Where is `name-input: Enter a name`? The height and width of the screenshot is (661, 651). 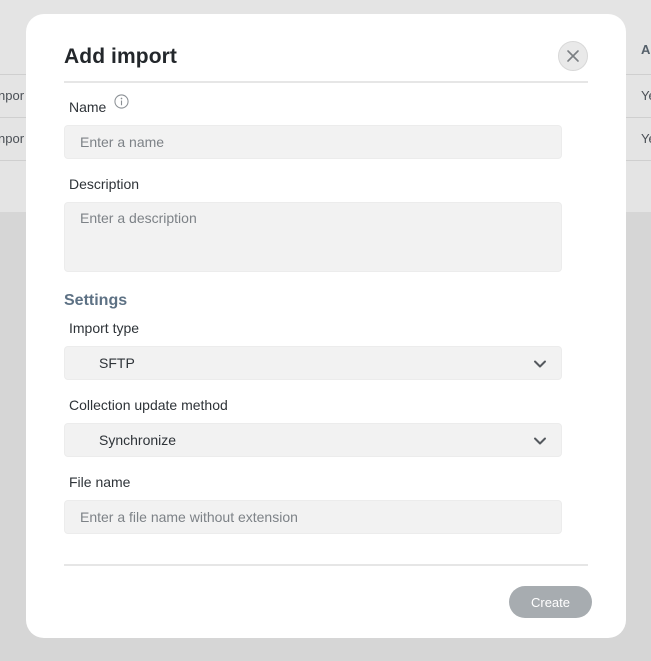
name-input: Enter a name is located at coordinates (313, 142).